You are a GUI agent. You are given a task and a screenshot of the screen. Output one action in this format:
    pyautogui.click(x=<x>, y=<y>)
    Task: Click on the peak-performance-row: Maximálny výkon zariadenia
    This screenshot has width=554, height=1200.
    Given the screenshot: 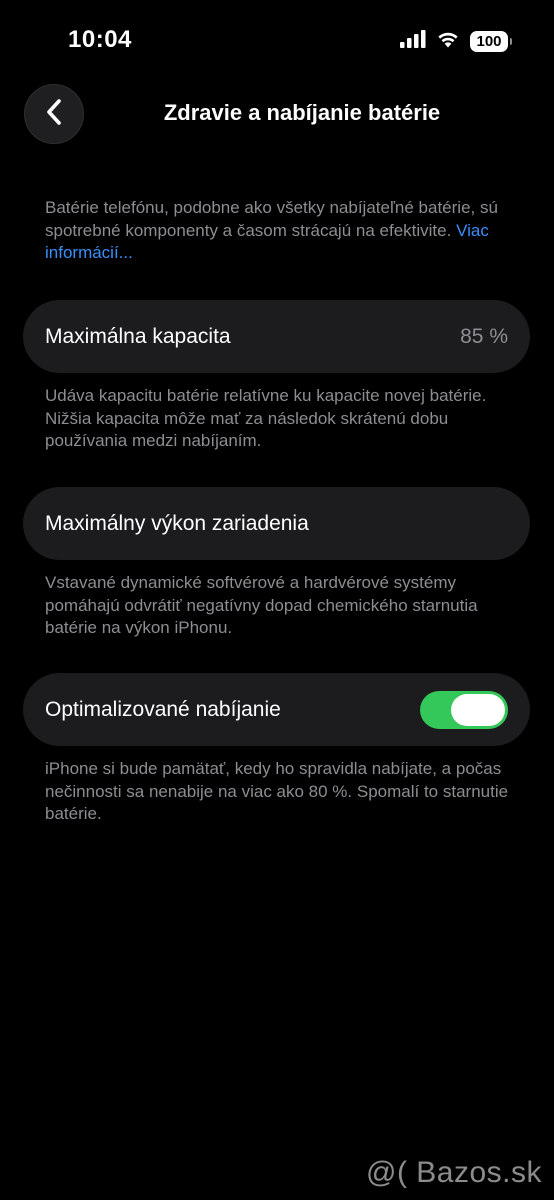 What is the action you would take?
    pyautogui.click(x=276, y=523)
    